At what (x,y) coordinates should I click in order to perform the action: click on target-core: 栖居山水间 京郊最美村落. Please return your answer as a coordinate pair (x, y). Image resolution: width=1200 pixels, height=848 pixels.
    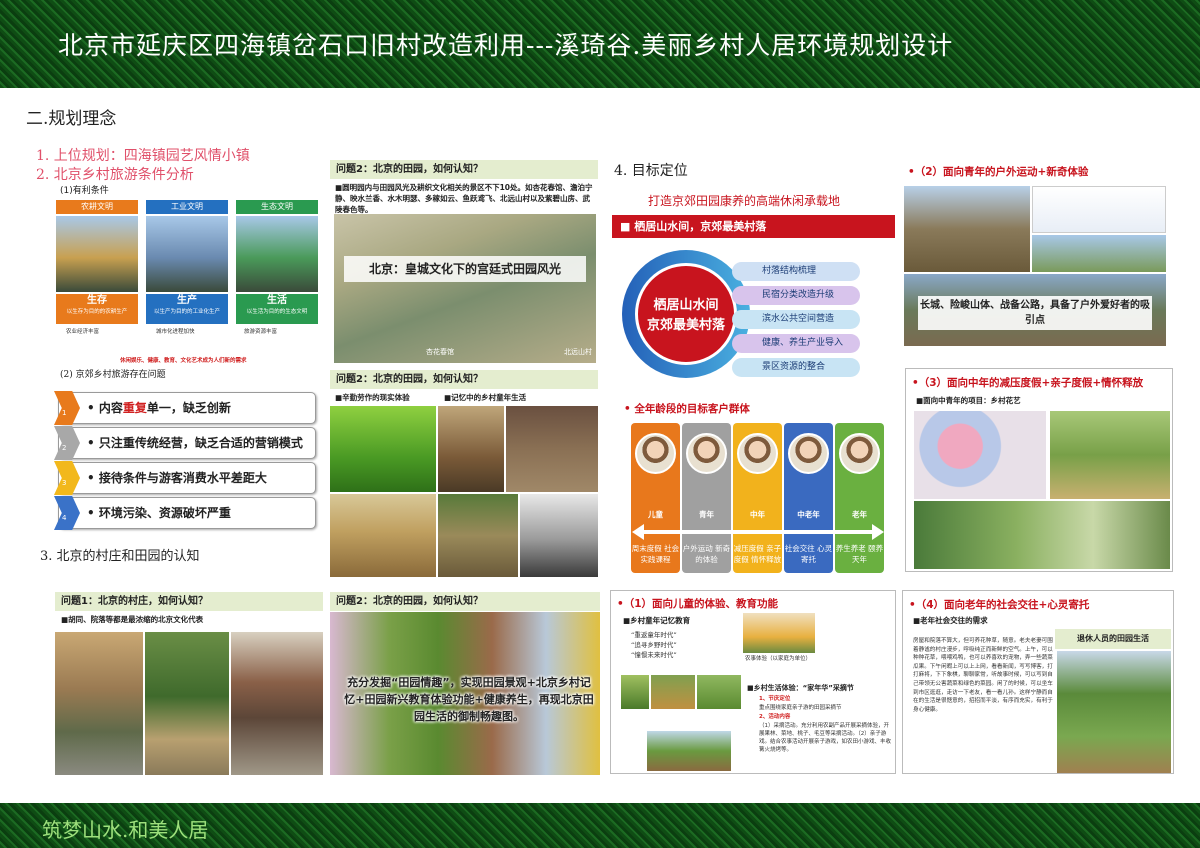
    Looking at the image, I should click on (686, 314).